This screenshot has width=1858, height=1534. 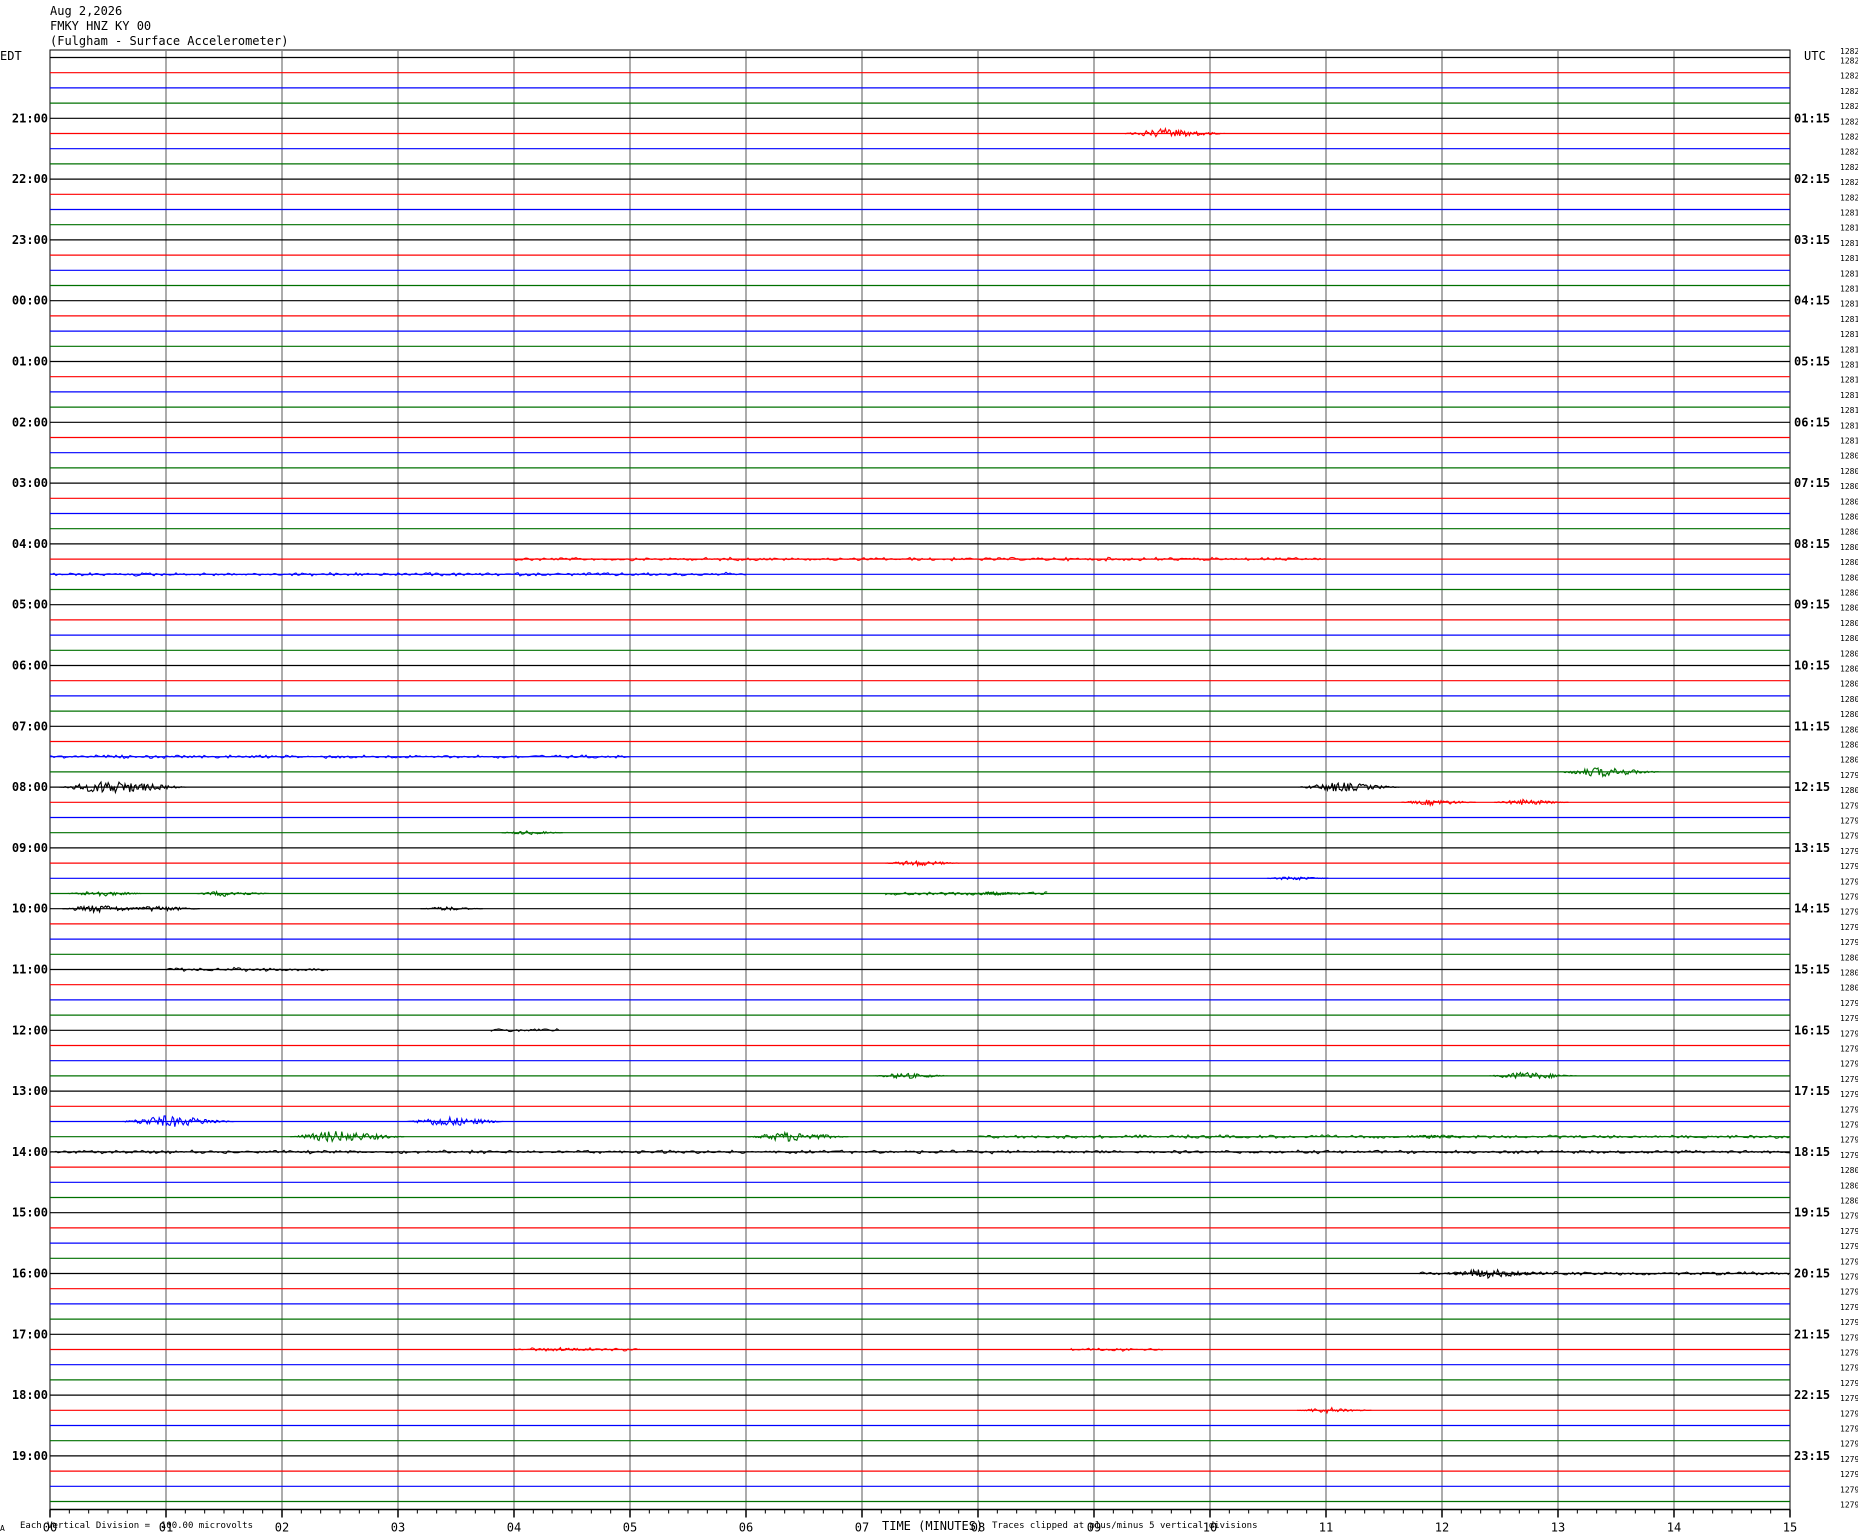 What do you see at coordinates (1812, 1030) in the screenshot?
I see `right-hour-label: 16:15` at bounding box center [1812, 1030].